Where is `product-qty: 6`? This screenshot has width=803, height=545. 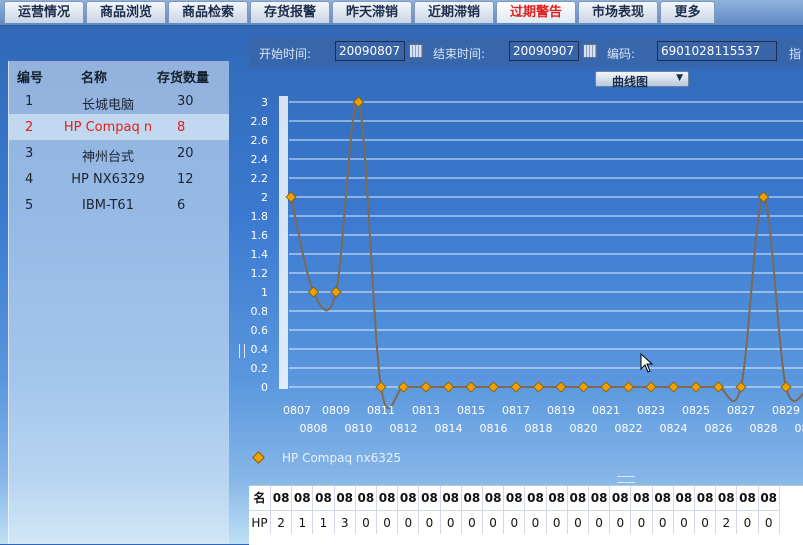
product-qty: 6 is located at coordinates (181, 205).